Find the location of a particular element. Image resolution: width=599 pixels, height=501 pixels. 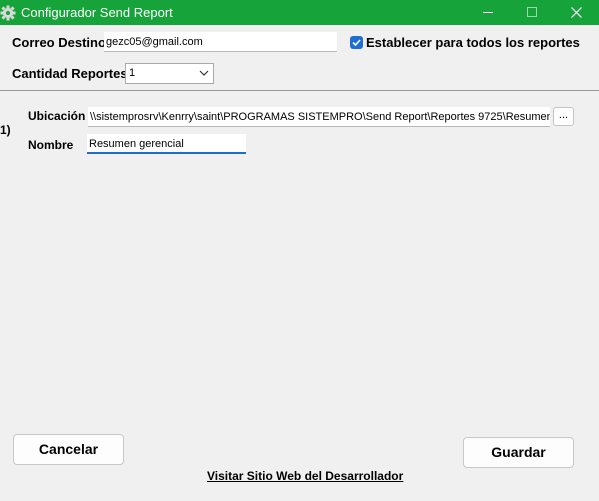

minimize-button is located at coordinates (488, 12).